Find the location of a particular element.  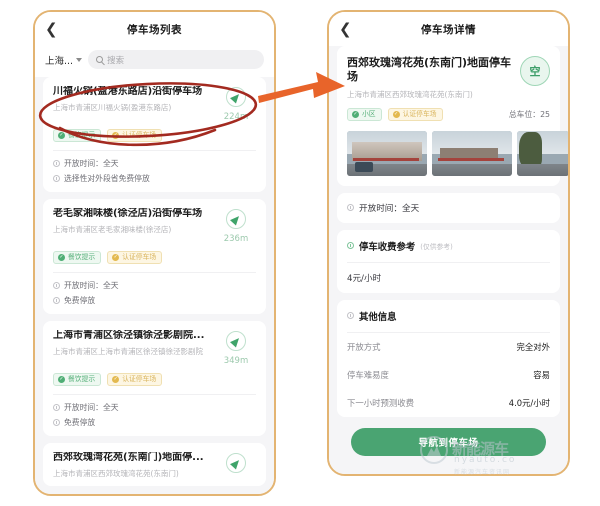

money-icon is located at coordinates (350, 246).